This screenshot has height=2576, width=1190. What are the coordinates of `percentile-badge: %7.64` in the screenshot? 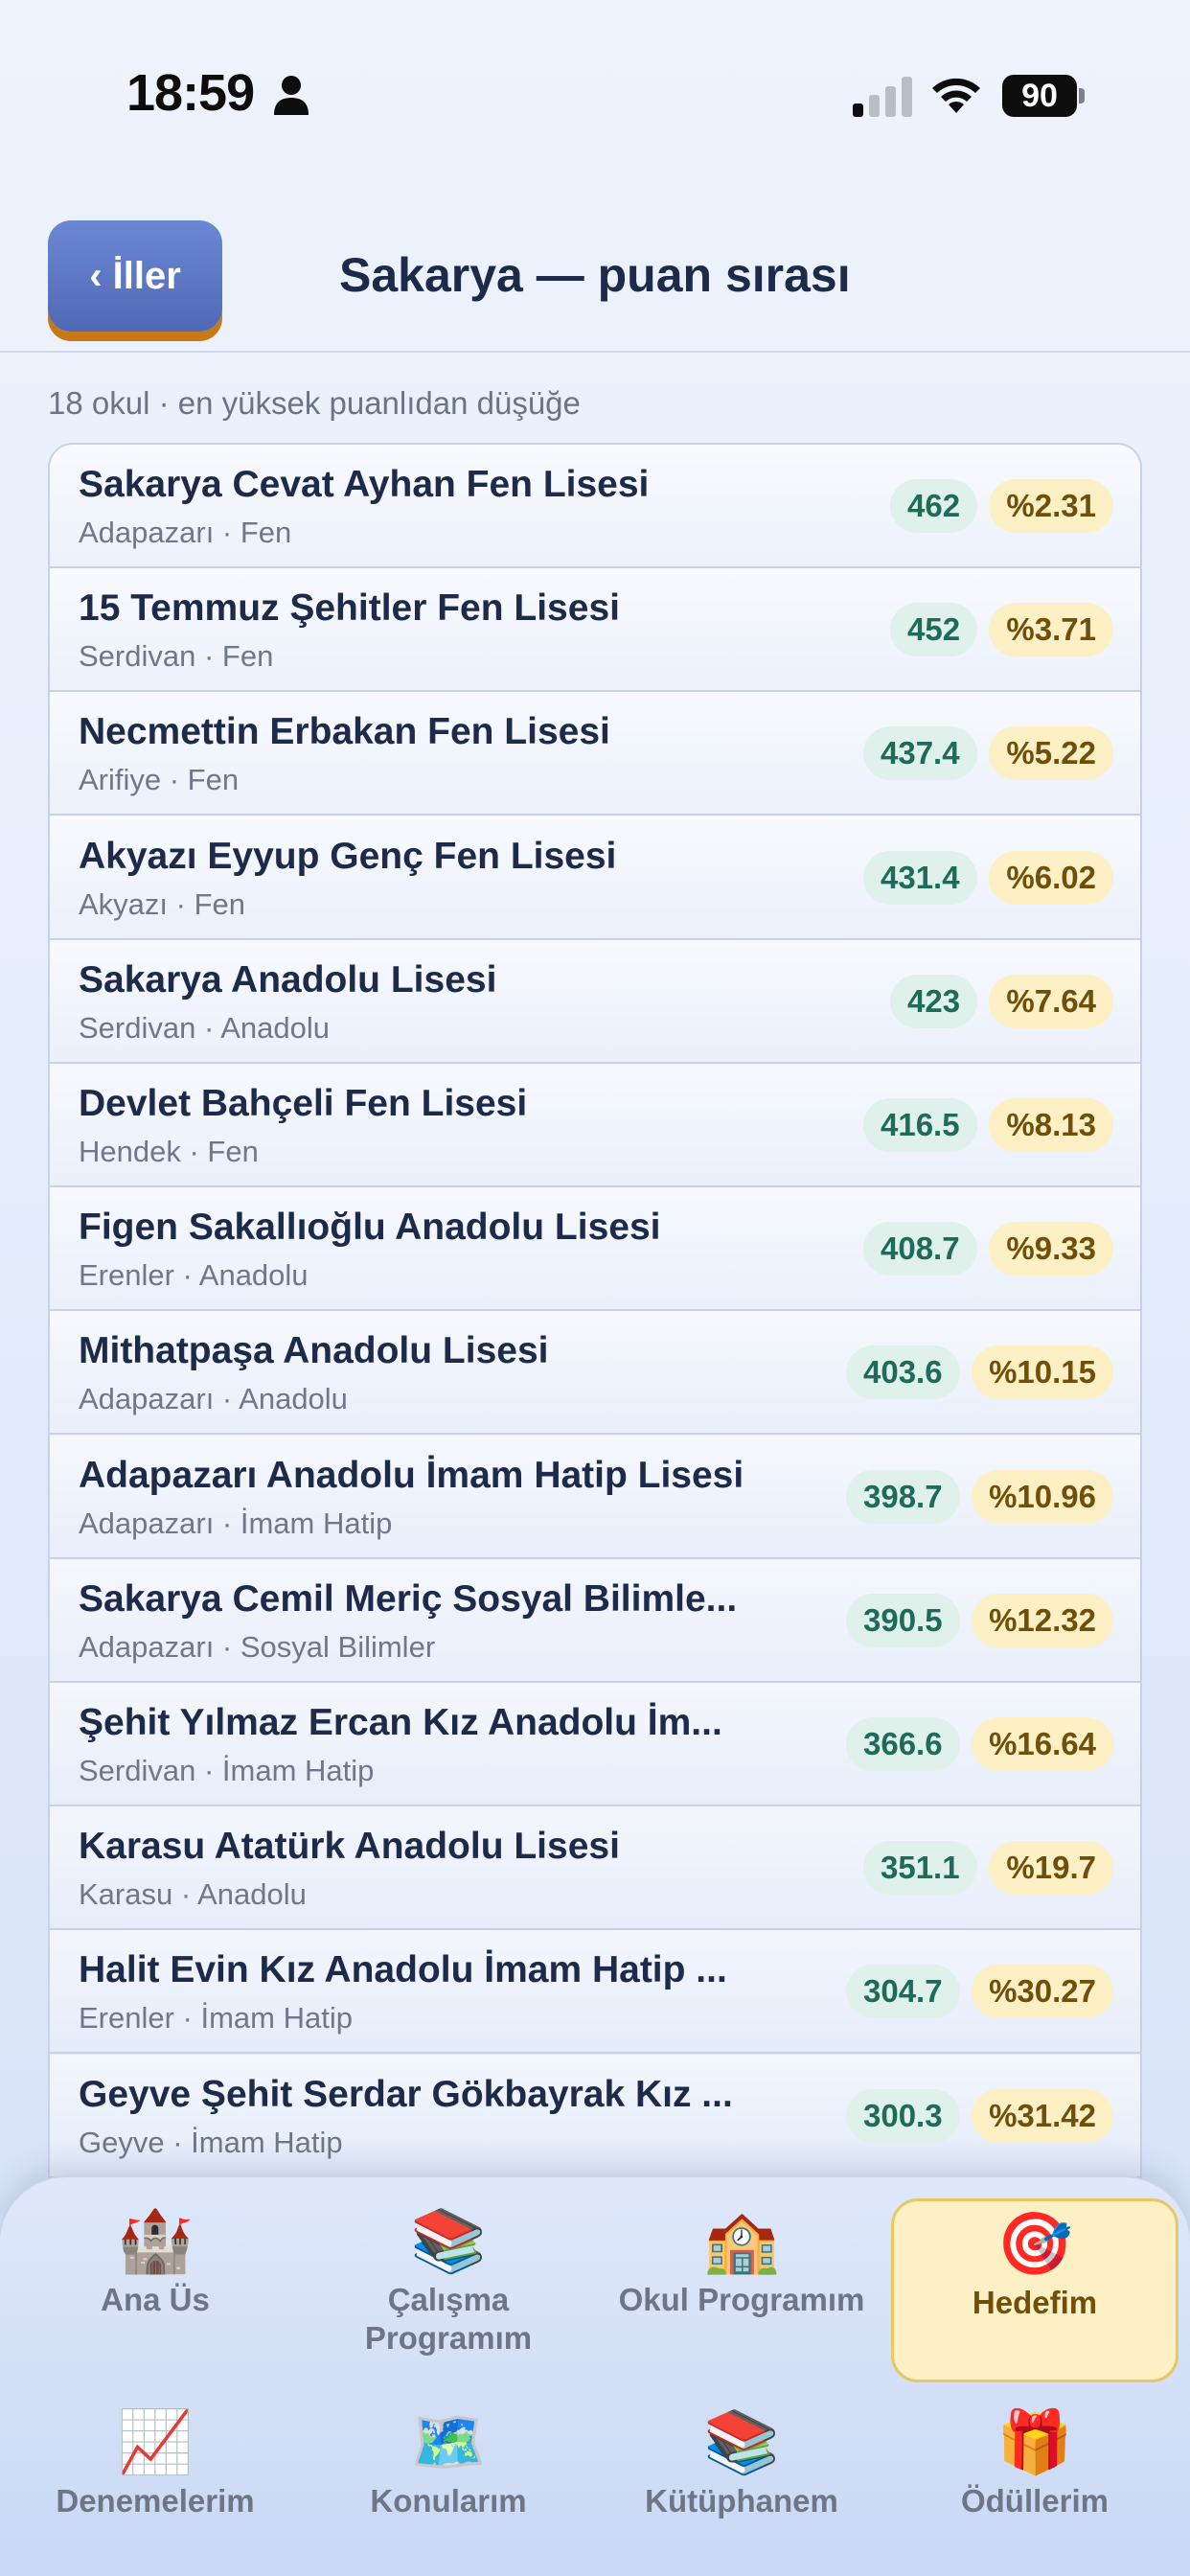 It's located at (1051, 1001).